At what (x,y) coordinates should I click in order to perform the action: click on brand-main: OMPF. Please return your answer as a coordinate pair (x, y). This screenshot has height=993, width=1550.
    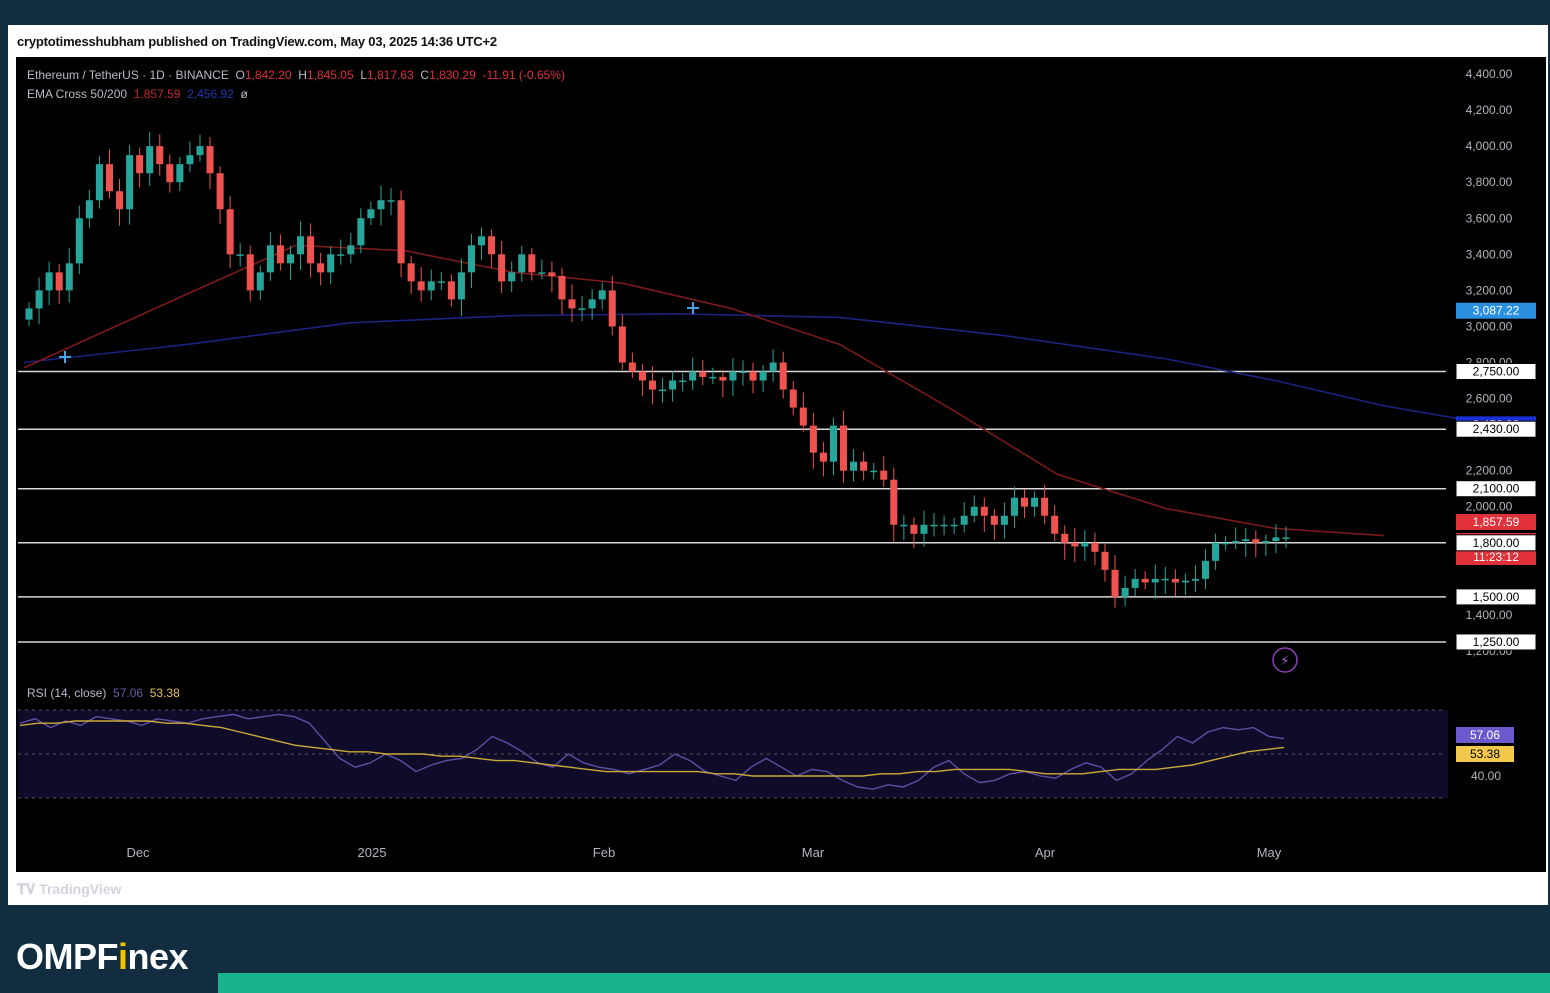
    Looking at the image, I should click on (67, 956).